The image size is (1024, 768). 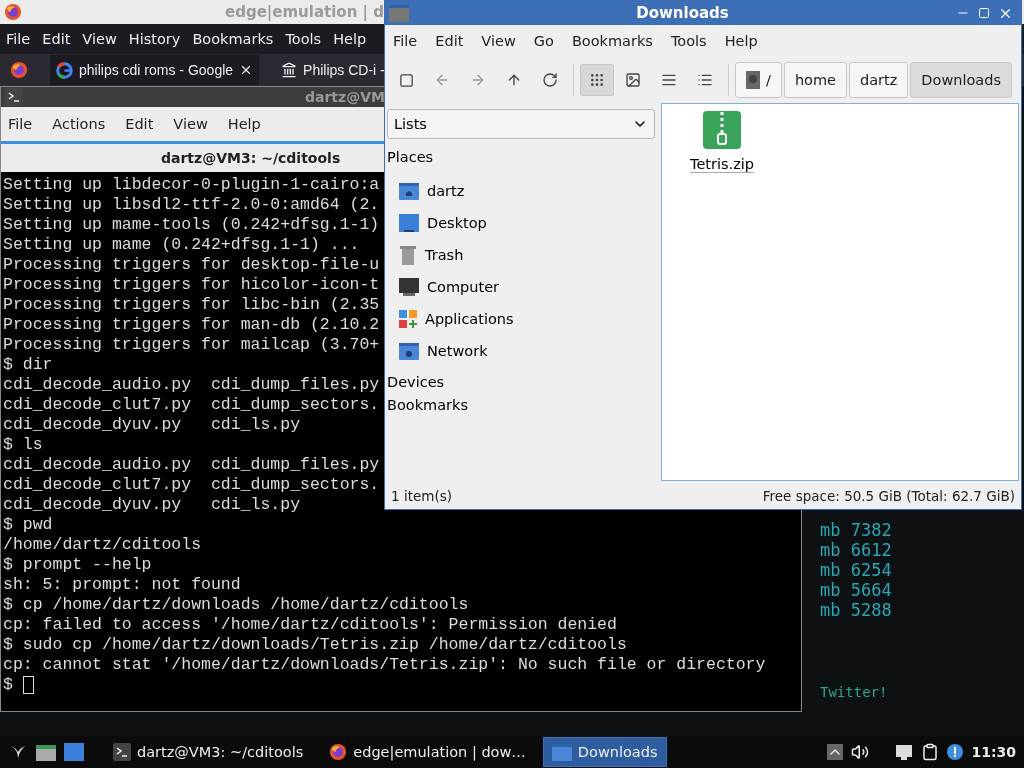 What do you see at coordinates (408, 319) in the screenshot?
I see `applications-icon` at bounding box center [408, 319].